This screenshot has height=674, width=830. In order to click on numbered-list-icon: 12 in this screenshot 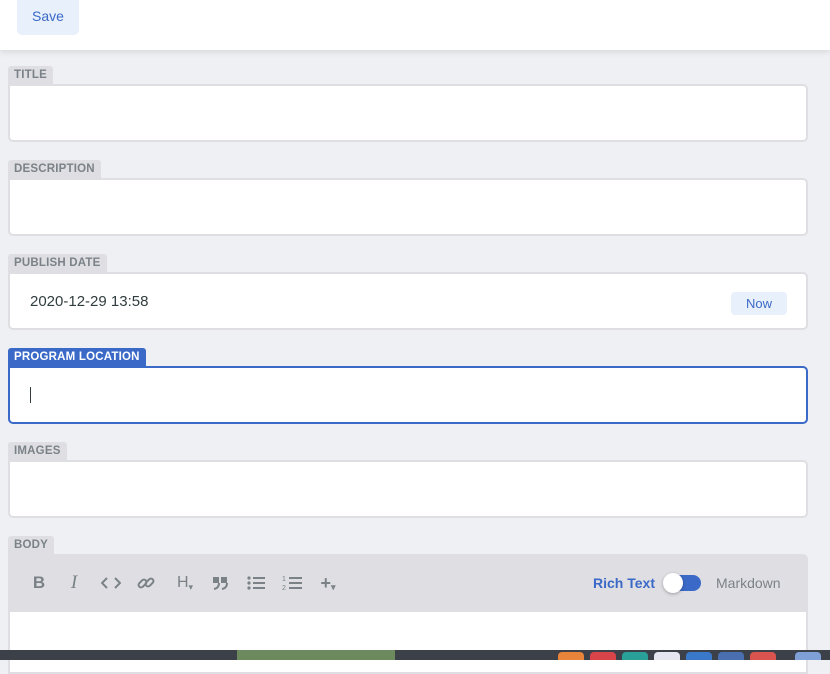, I will do `click(292, 583)`.